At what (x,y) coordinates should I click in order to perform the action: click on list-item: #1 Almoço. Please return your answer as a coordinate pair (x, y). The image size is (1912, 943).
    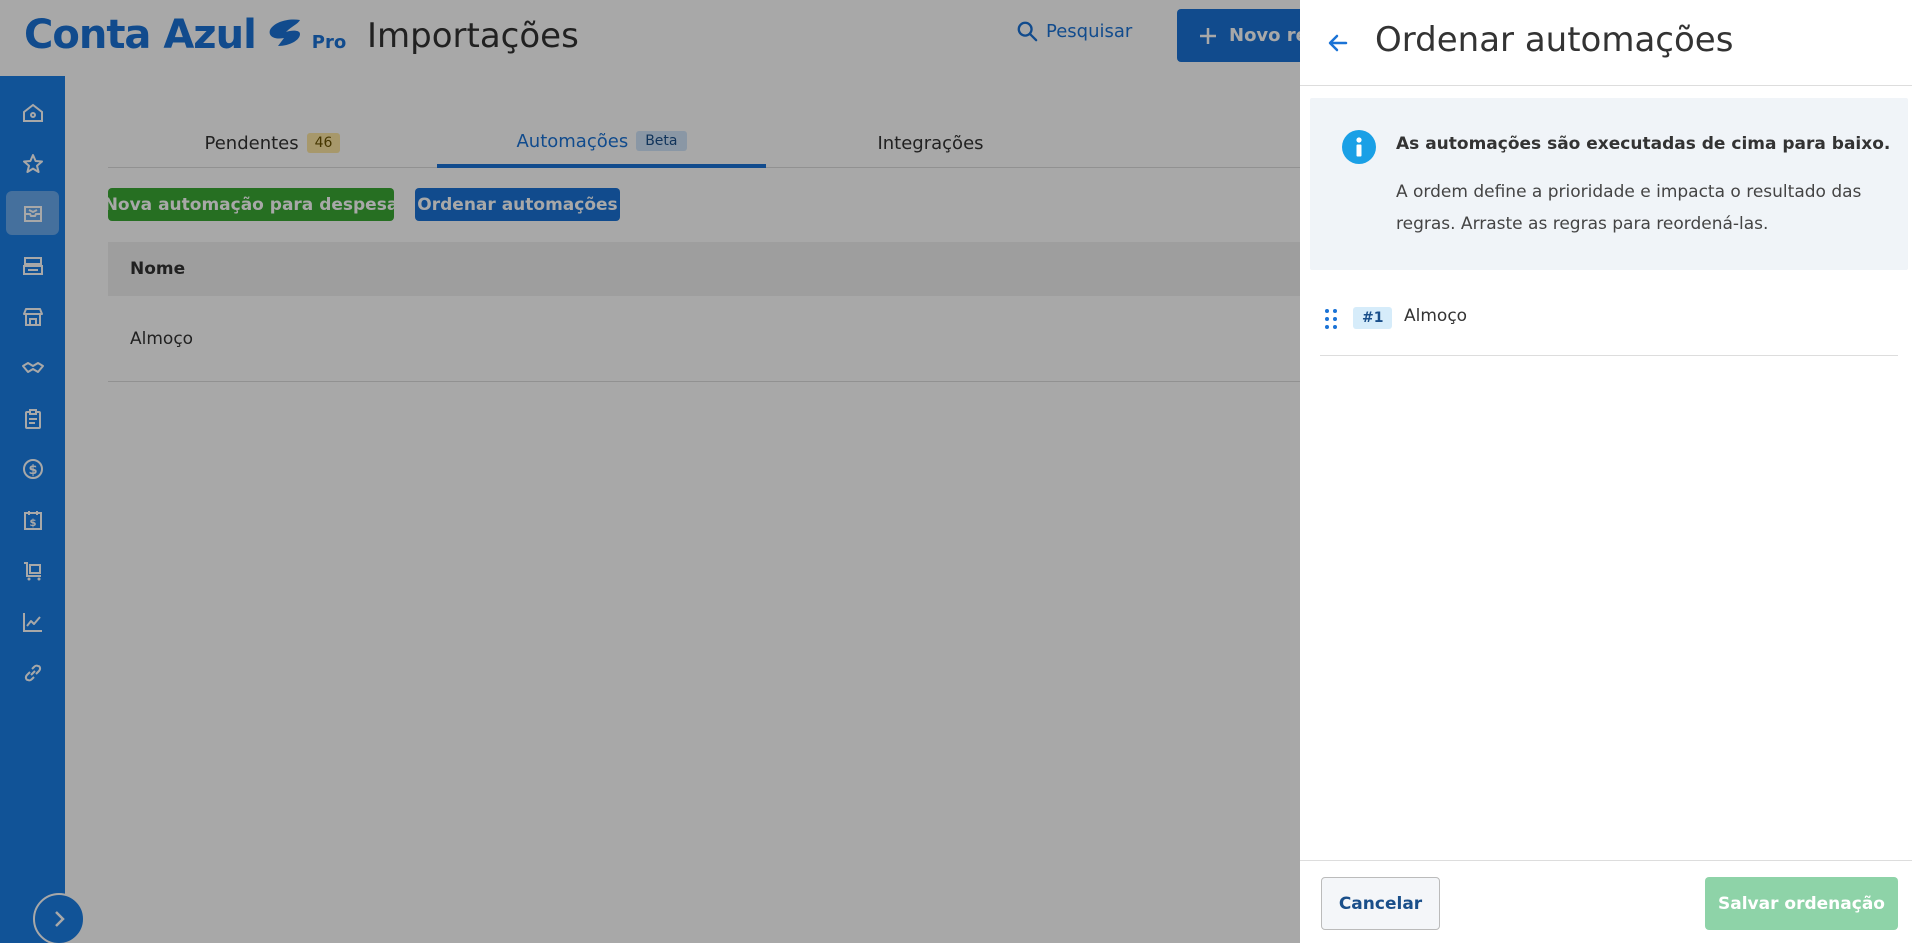
    Looking at the image, I should click on (1609, 326).